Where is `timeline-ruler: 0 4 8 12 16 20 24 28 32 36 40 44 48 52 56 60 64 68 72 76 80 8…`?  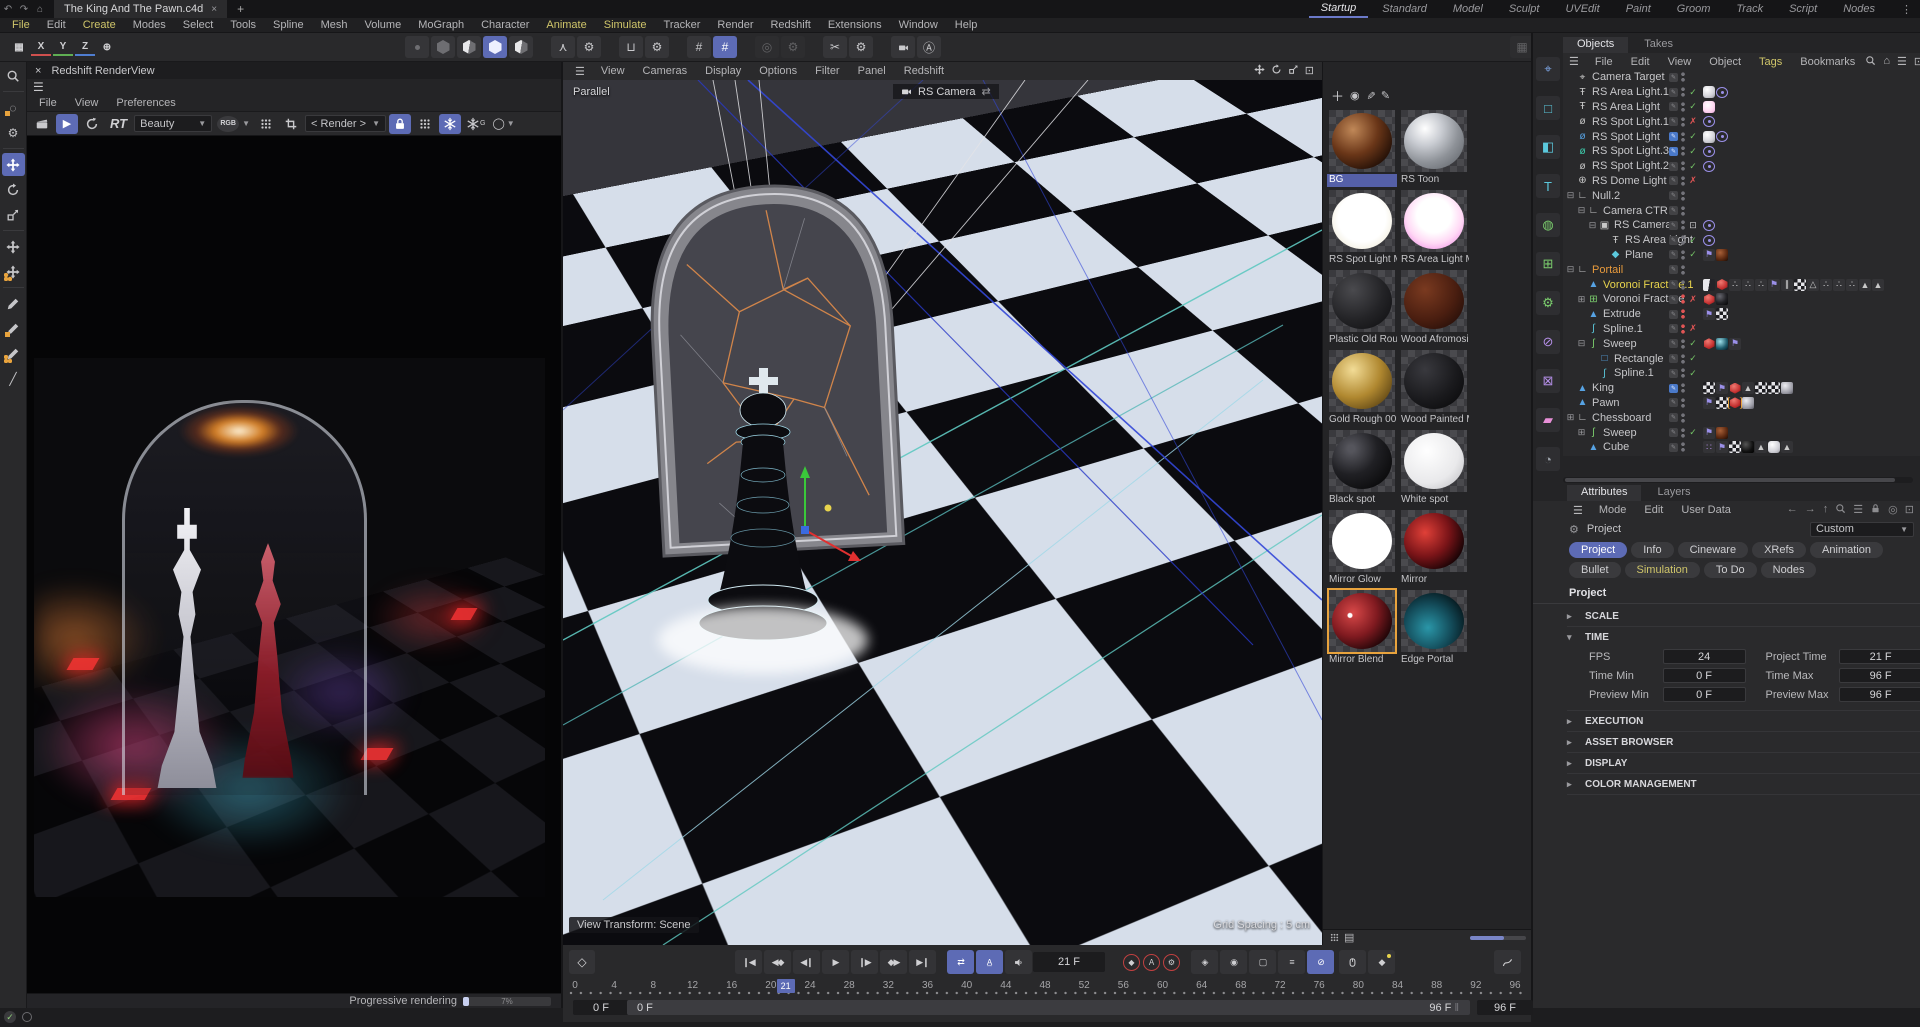
timeline-ruler: 0 4 8 12 16 20 24 28 32 36 40 44 48 52 56 60 64 68 72 76 80 8… is located at coordinates (1047, 987).